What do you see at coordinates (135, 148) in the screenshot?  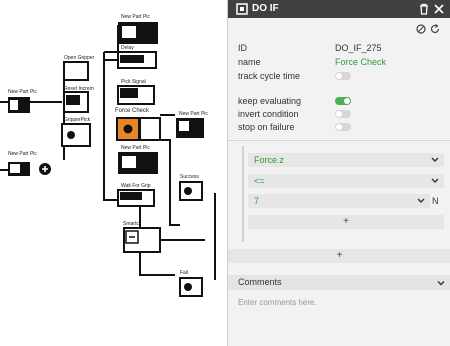 I see `node-label-new-part-pic-mid: New Part Pic` at bounding box center [135, 148].